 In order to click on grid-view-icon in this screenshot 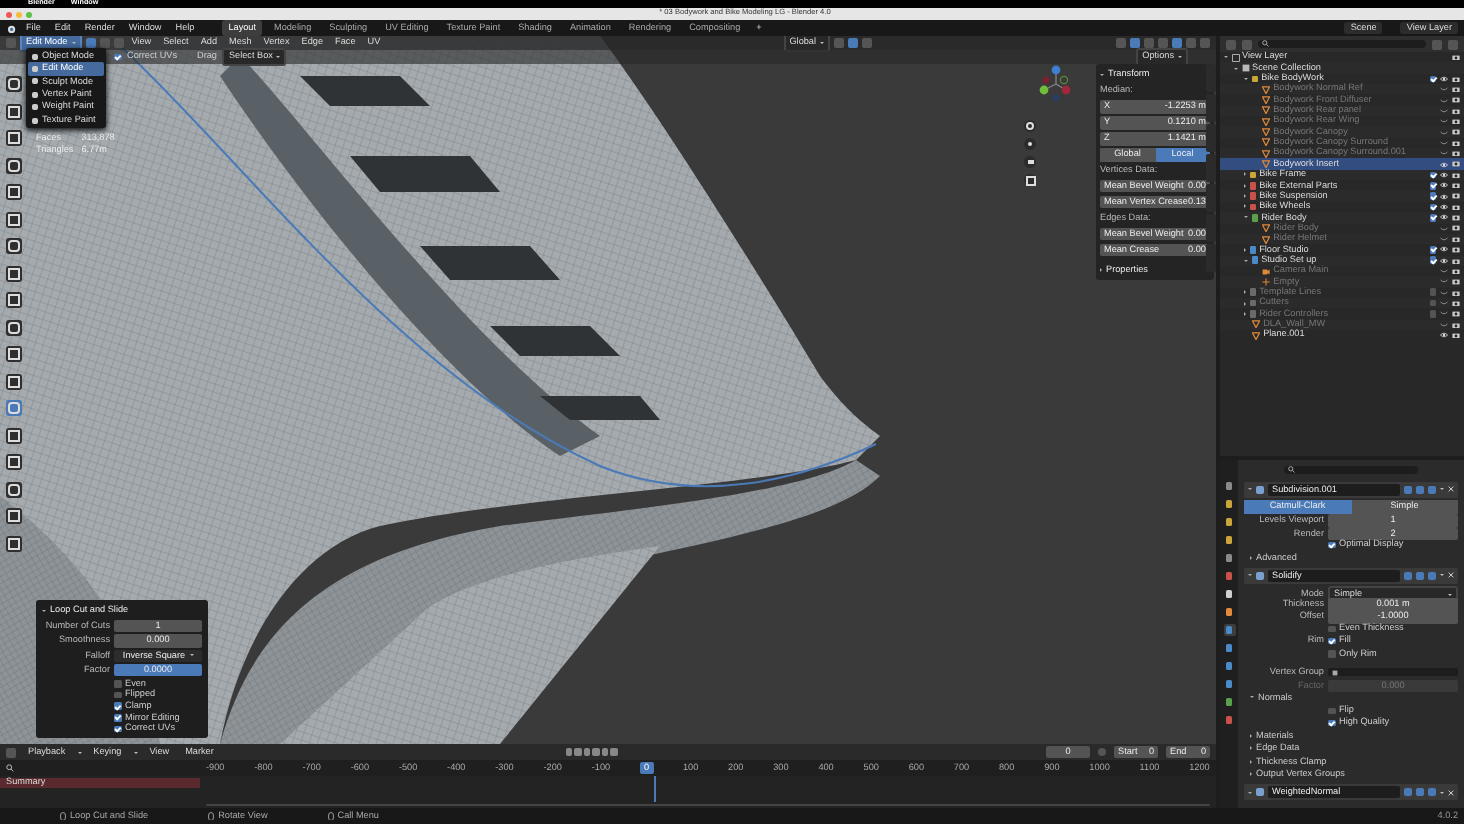, I will do `click(1030, 180)`.